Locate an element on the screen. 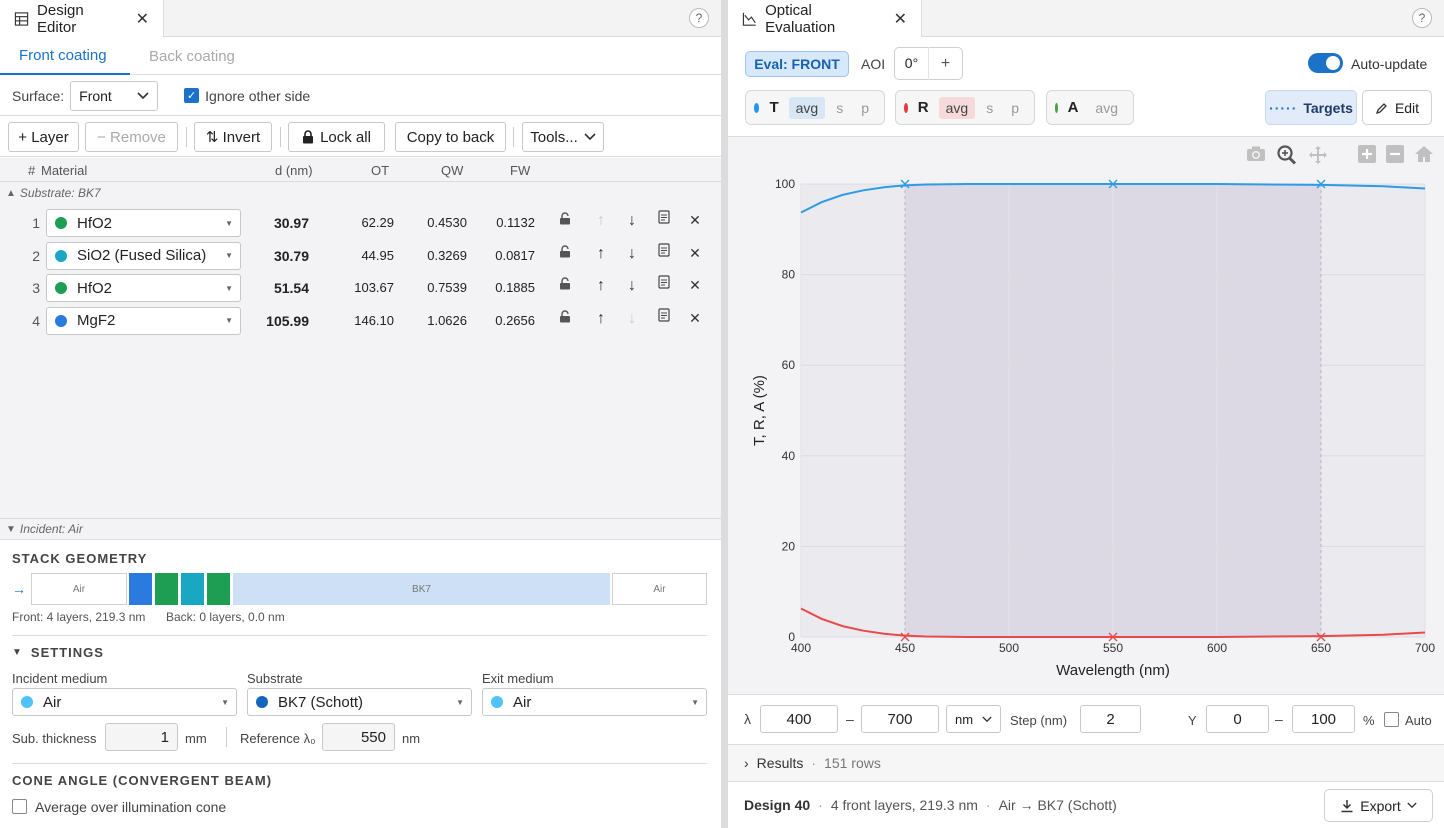 This screenshot has width=1444, height=828. ignore-other-side-checkbox: ✓ is located at coordinates (192, 95).